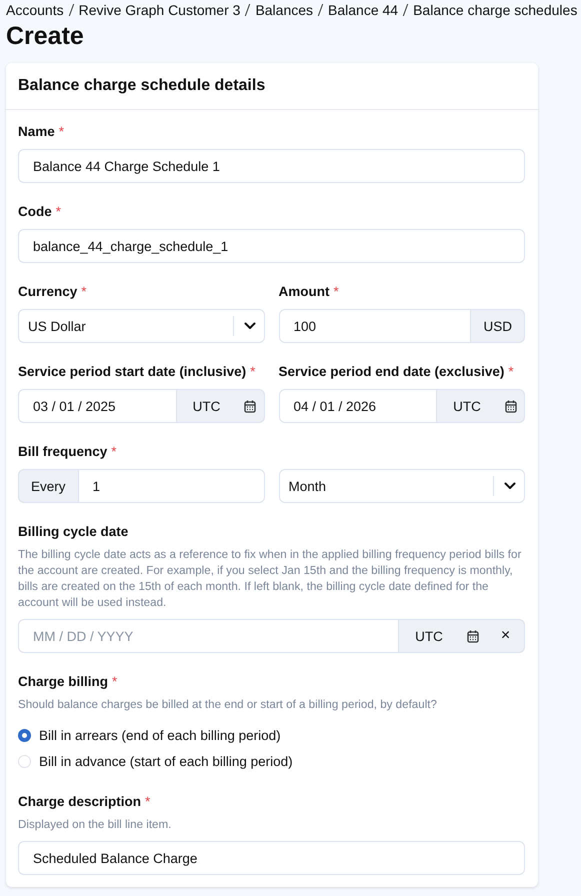 Image resolution: width=581 pixels, height=896 pixels. Describe the element at coordinates (73, 532) in the screenshot. I see `field-label: Billing cycle date` at that location.